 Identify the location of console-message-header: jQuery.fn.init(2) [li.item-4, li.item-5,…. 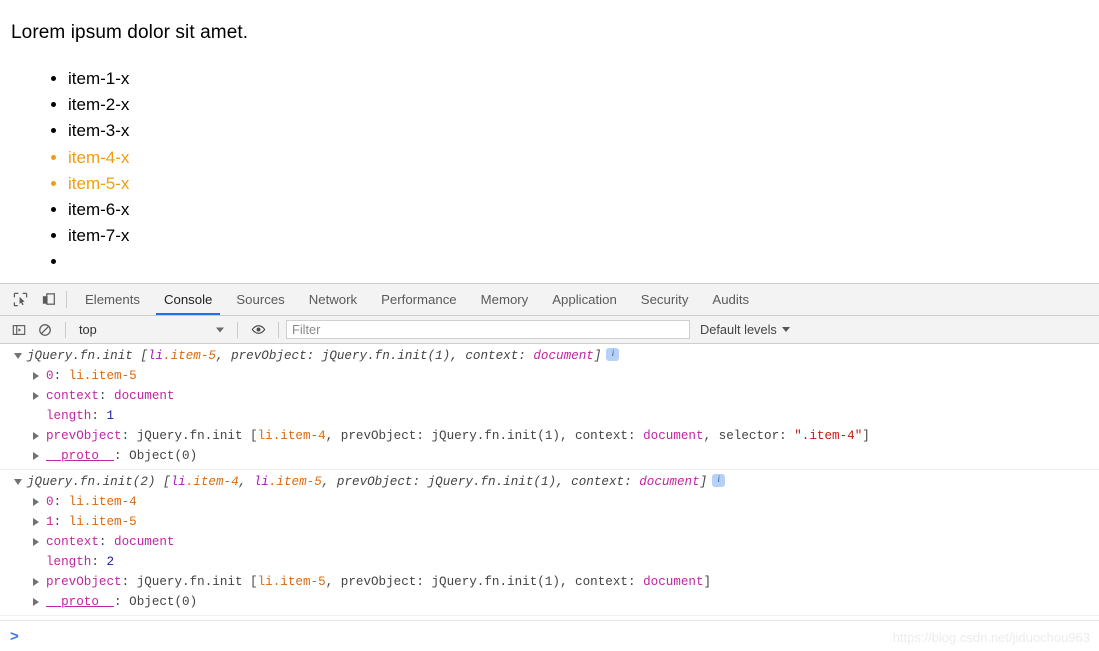
(549, 482).